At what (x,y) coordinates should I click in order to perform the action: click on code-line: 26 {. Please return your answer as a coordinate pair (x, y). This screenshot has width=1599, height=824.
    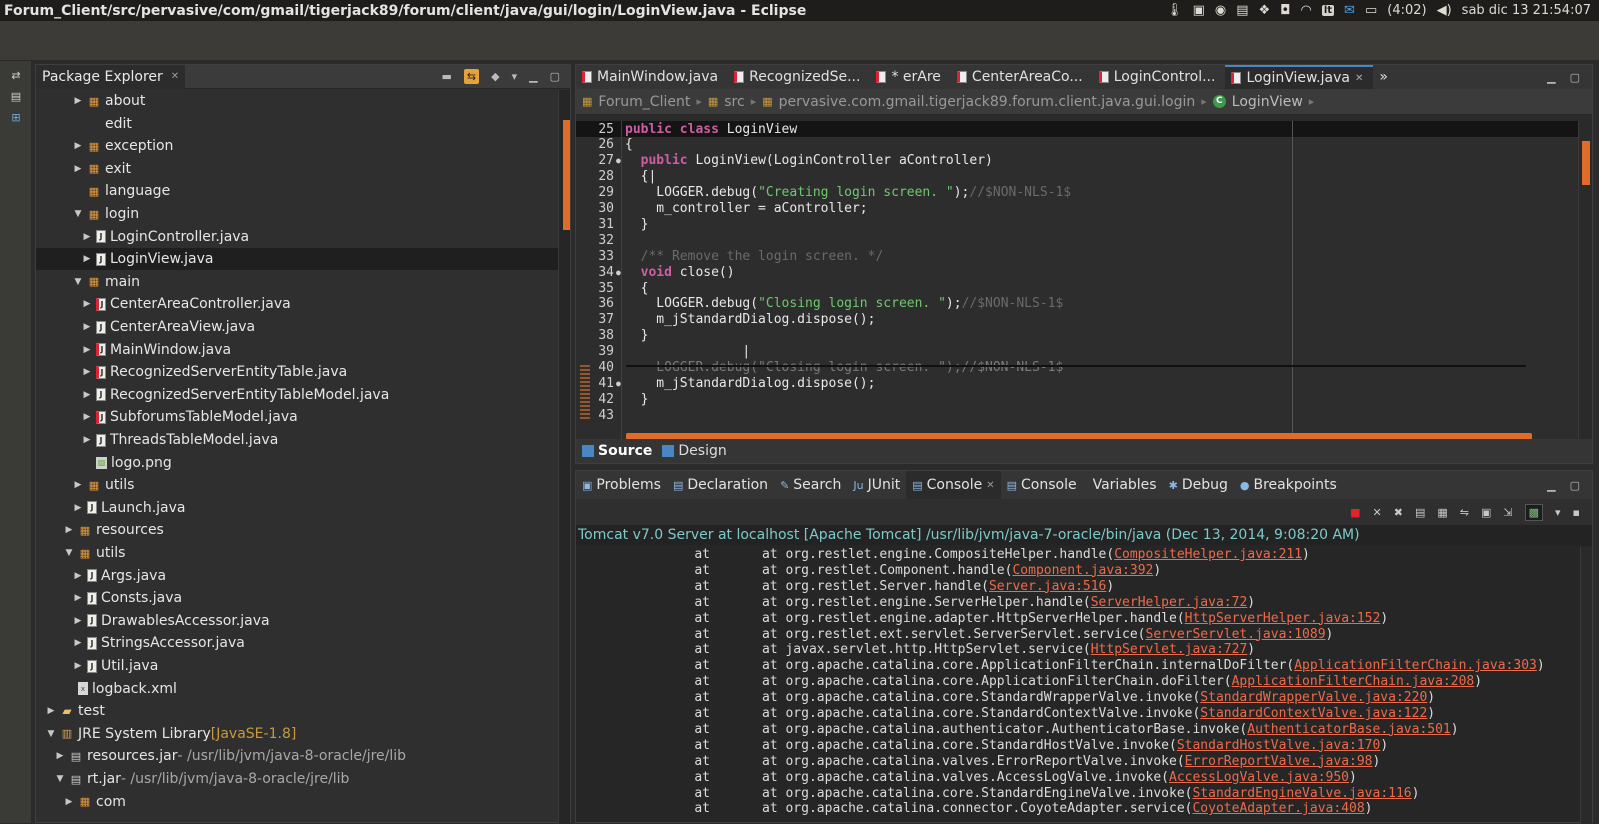
    Looking at the image, I should click on (1078, 145).